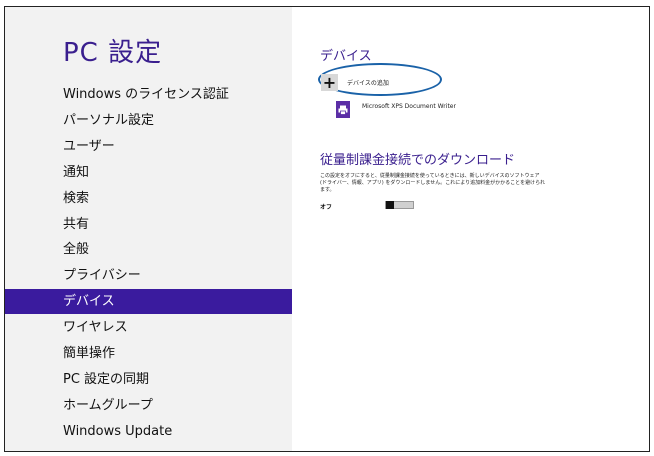 Image resolution: width=654 pixels, height=456 pixels. Describe the element at coordinates (148, 198) in the screenshot. I see `sidebar-item: 検索` at that location.